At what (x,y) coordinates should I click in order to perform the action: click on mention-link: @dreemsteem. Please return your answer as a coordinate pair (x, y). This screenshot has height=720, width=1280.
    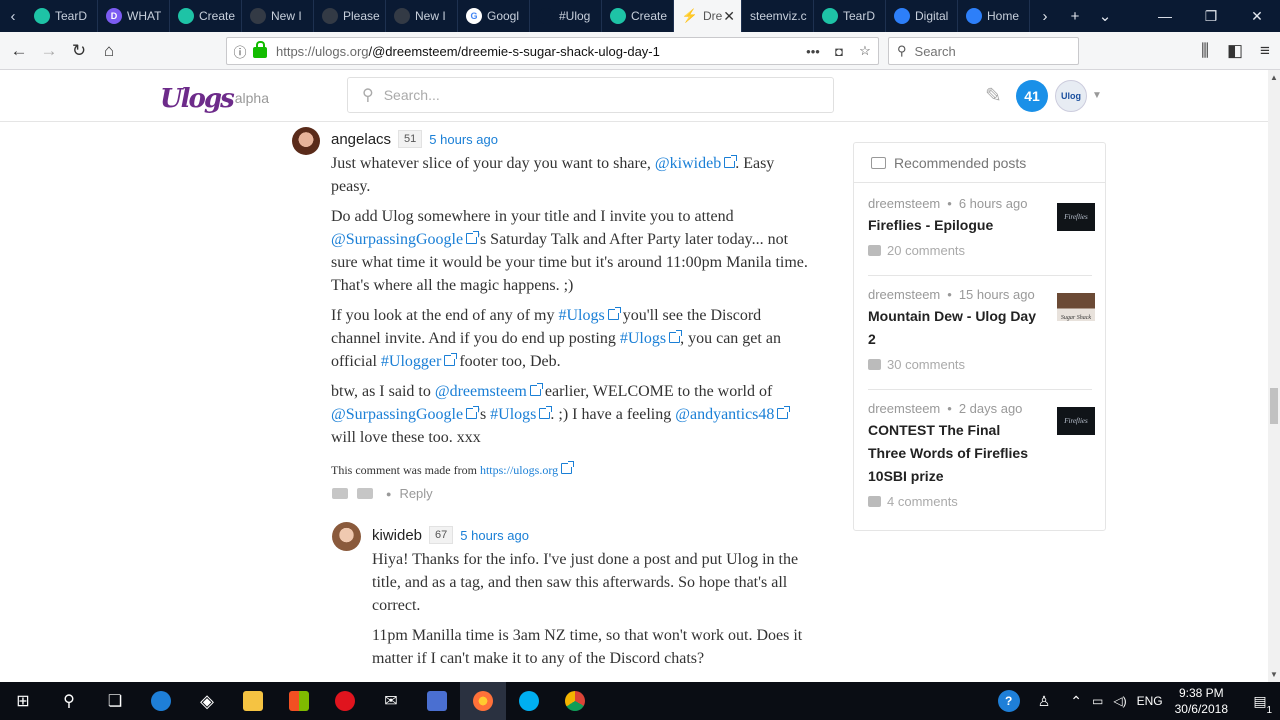
    Looking at the image, I should click on (489, 391).